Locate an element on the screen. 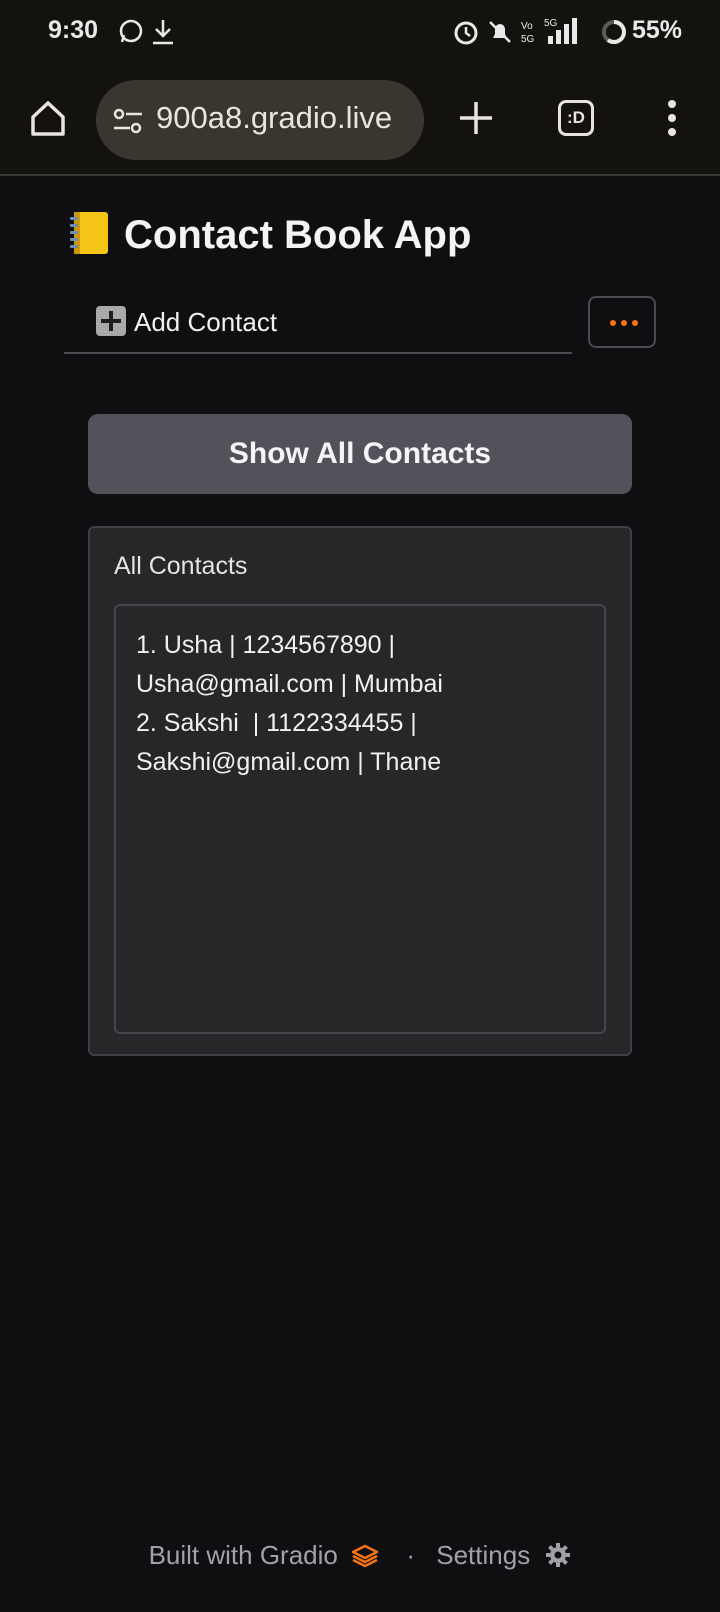 The height and width of the screenshot is (1612, 720). battery-percent: 55% is located at coordinates (657, 30).